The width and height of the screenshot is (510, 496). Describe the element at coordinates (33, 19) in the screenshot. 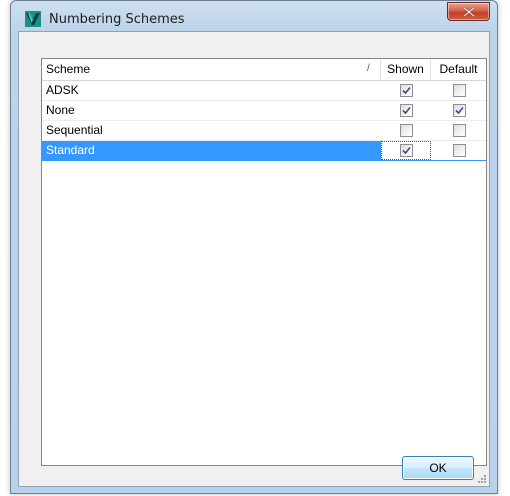

I see `app-icon` at that location.